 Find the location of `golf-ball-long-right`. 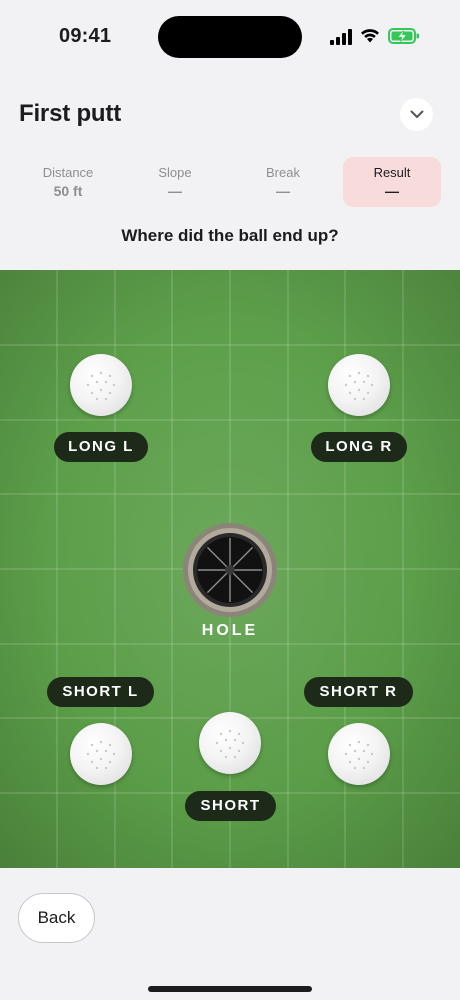

golf-ball-long-right is located at coordinates (359, 385).